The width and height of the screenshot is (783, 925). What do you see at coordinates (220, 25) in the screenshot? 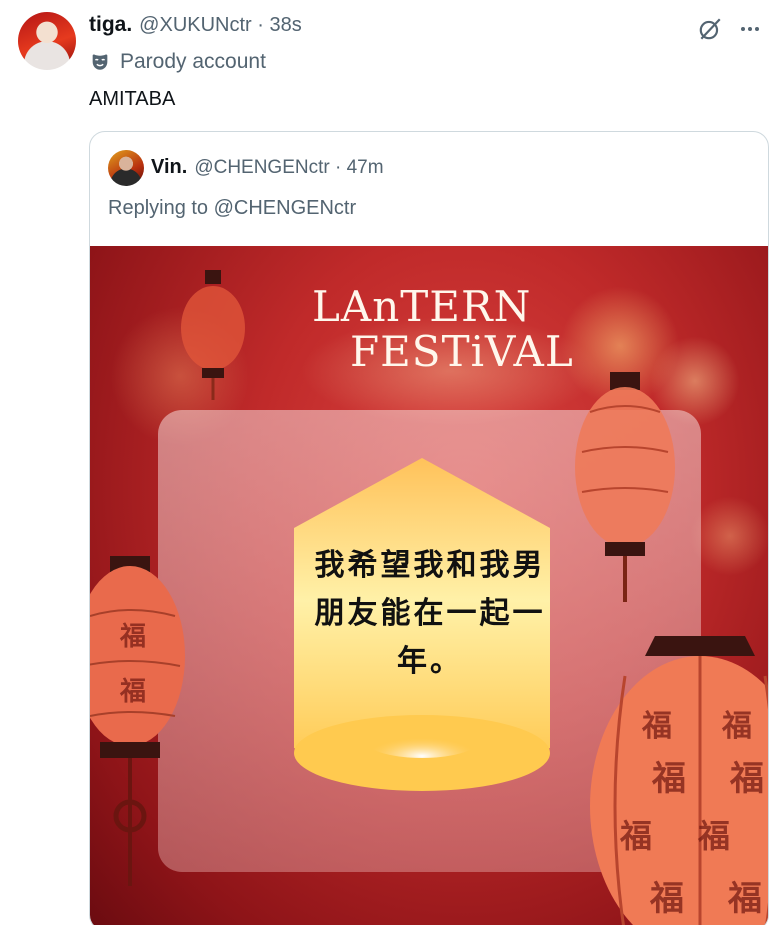
I see `author-handle-time: @XUKUNctr · 38s` at bounding box center [220, 25].